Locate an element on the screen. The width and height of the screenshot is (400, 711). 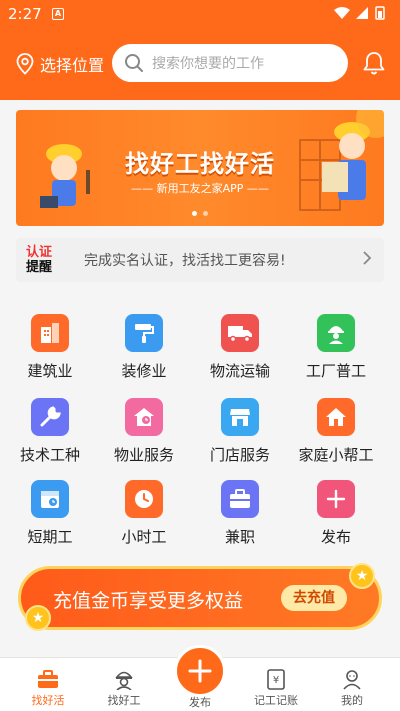
nav-label: 发布 is located at coordinates (200, 702).